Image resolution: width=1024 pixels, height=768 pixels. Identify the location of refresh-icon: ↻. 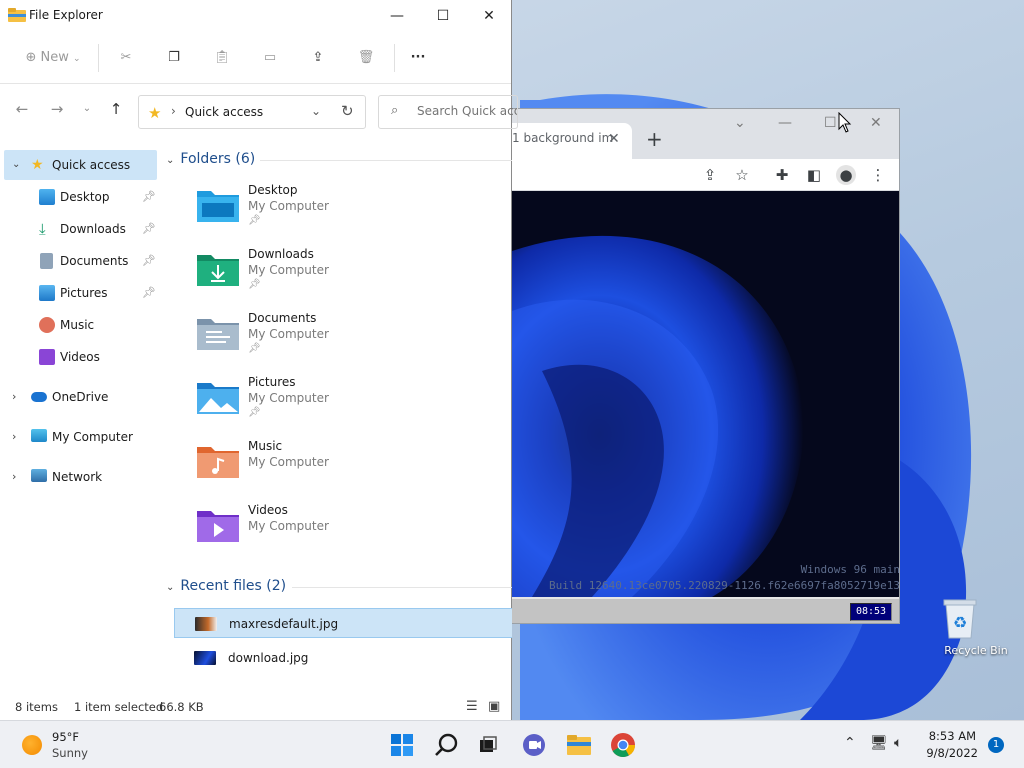
(347, 111).